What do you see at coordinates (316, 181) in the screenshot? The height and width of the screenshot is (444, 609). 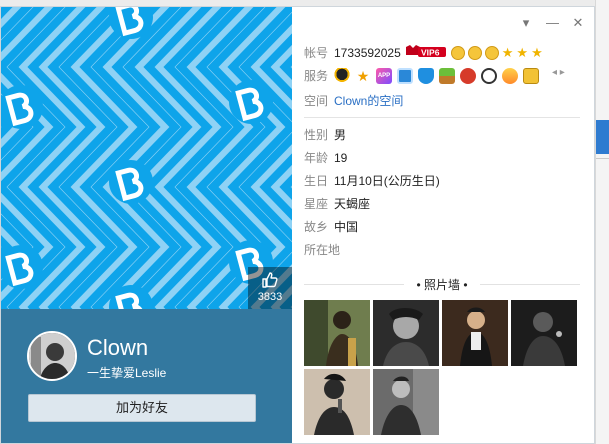 I see `birthday-label: 生日` at bounding box center [316, 181].